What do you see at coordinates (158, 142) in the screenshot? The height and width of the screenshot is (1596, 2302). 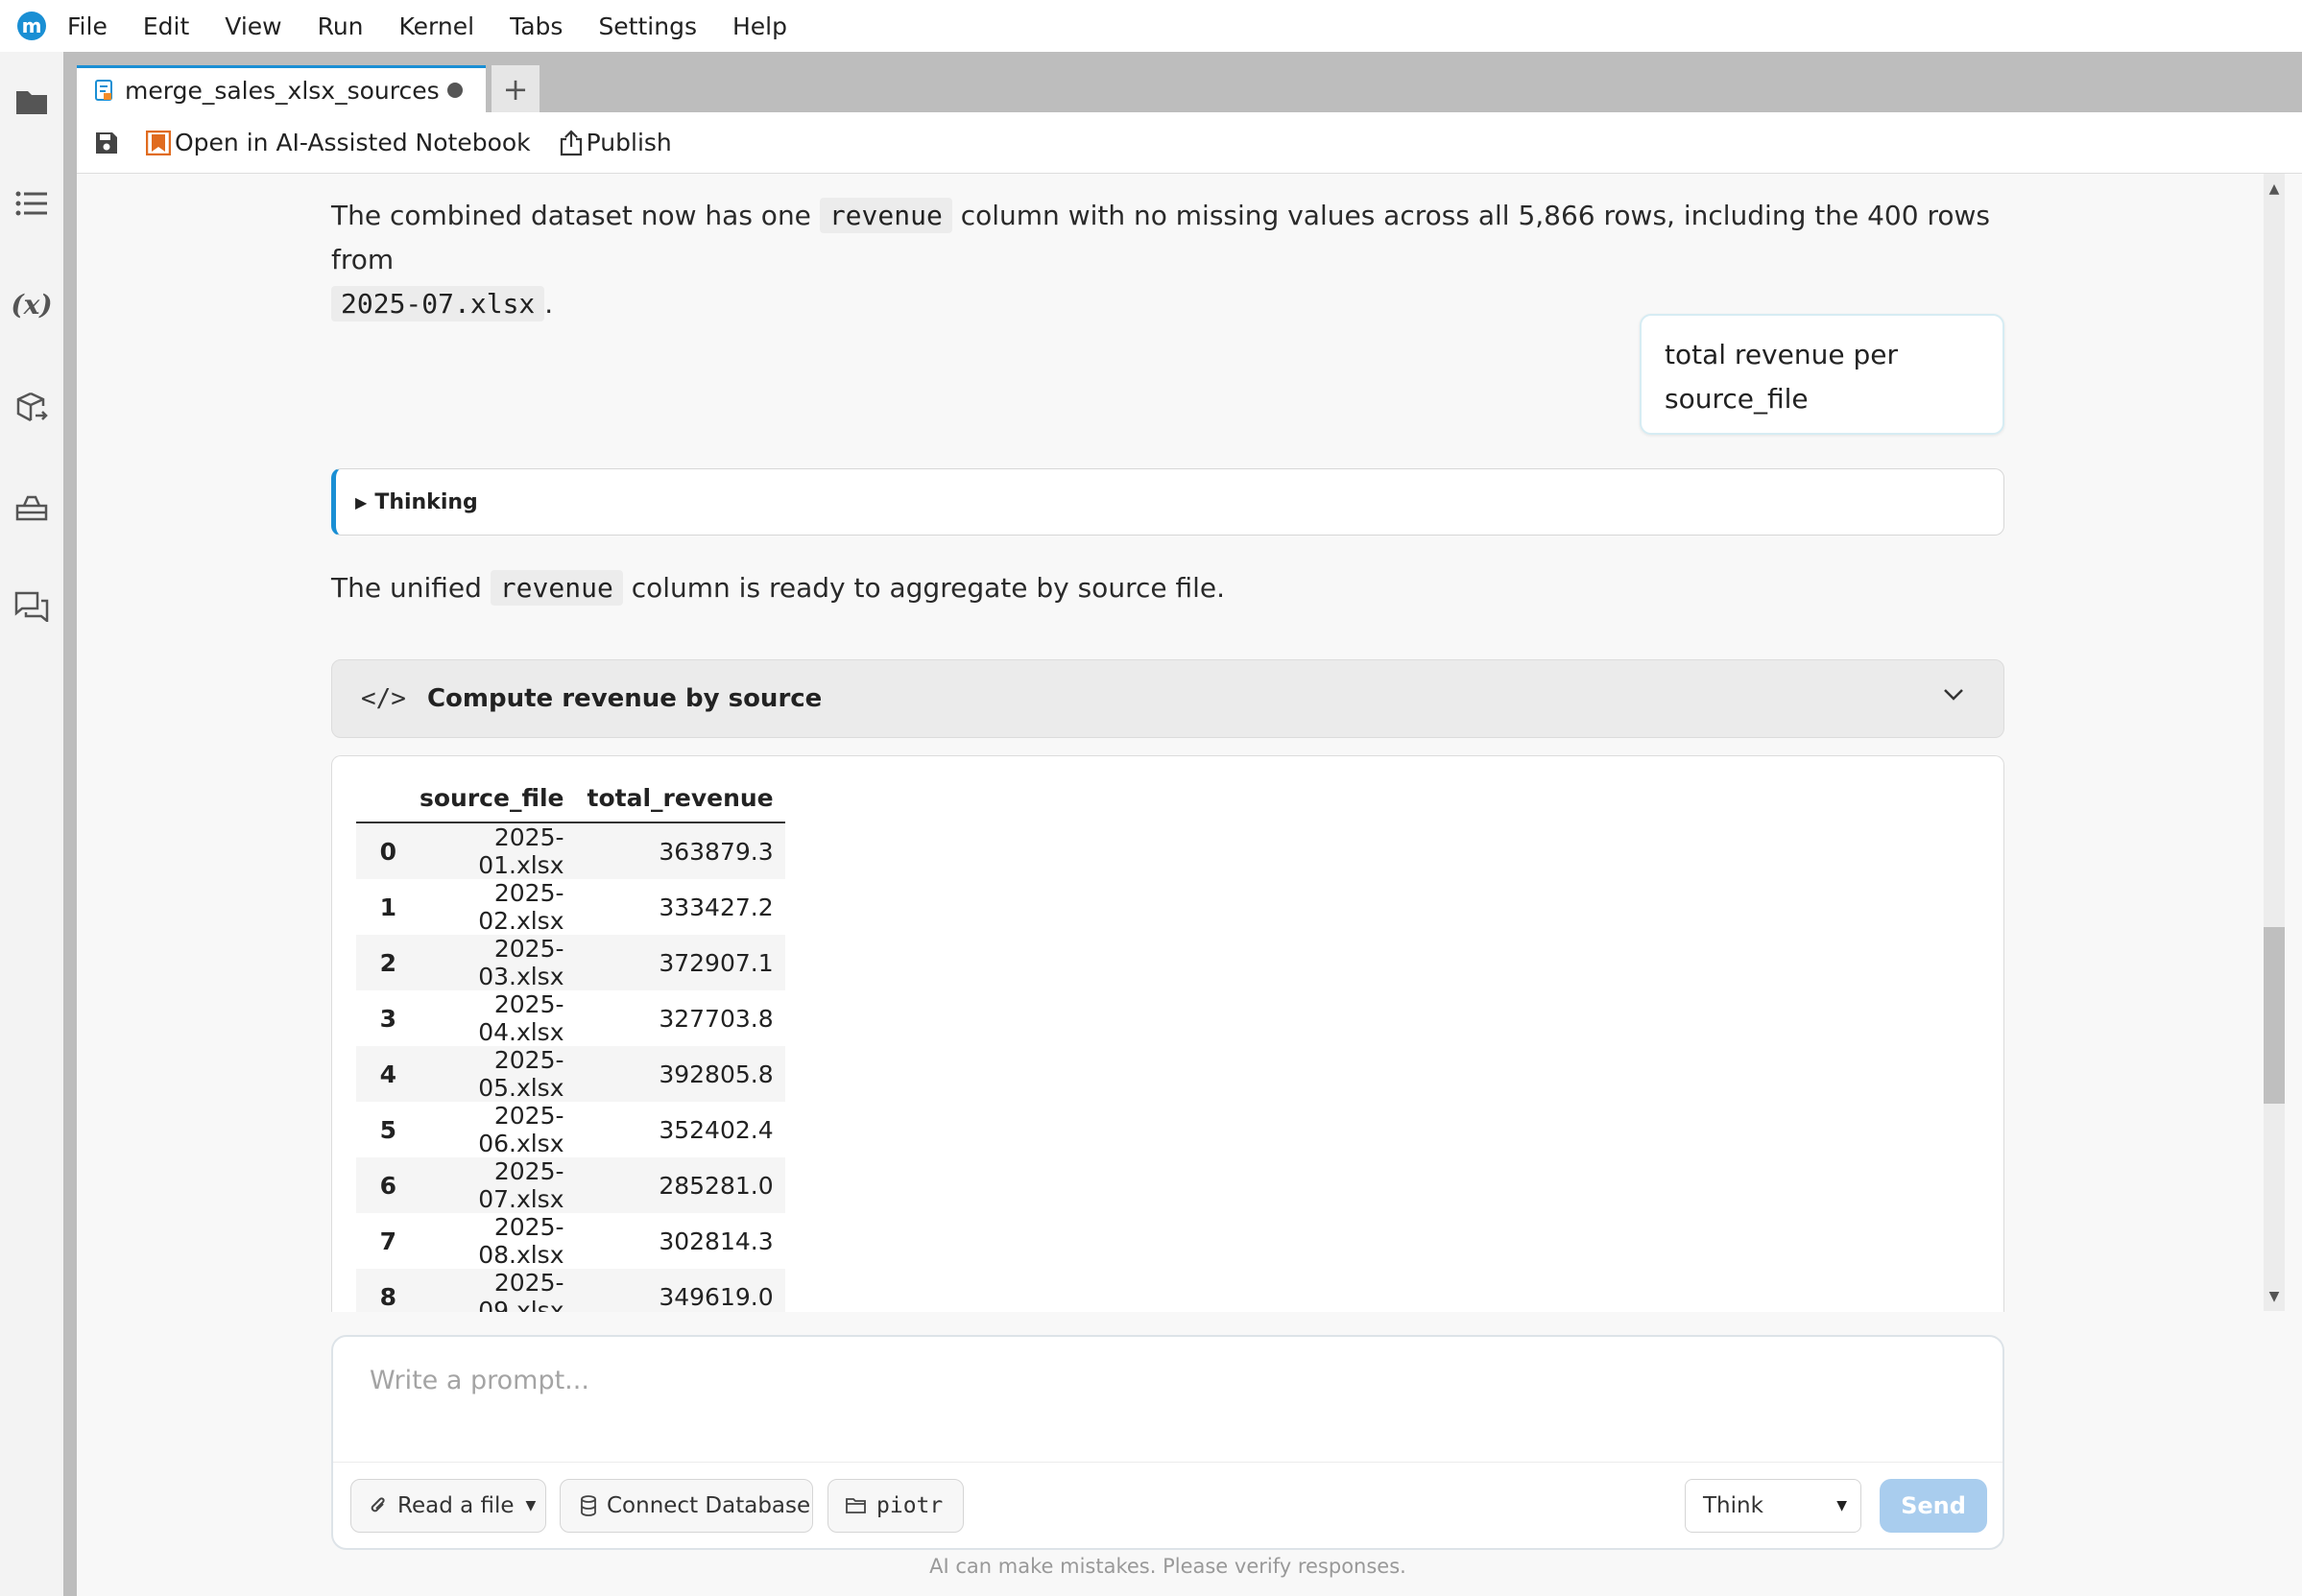 I see `ai-notebook-icon` at bounding box center [158, 142].